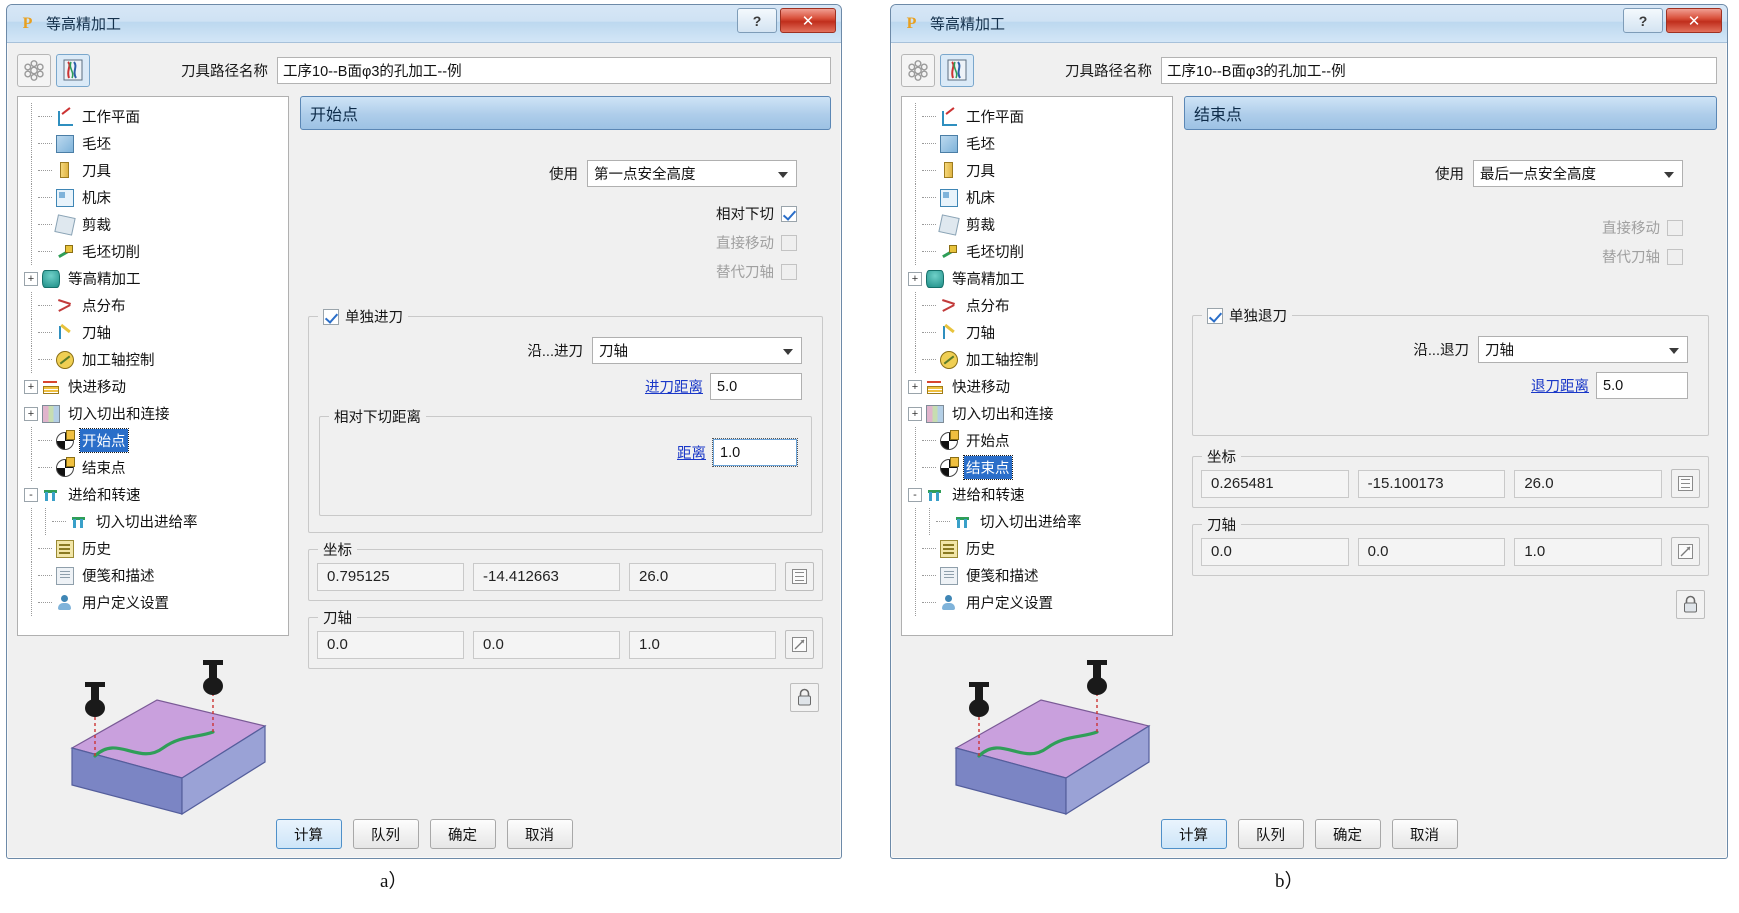 This screenshot has height=913, width=1739. Describe the element at coordinates (692, 173) in the screenshot. I see `use-dropdown: 第一点安全高度` at that location.